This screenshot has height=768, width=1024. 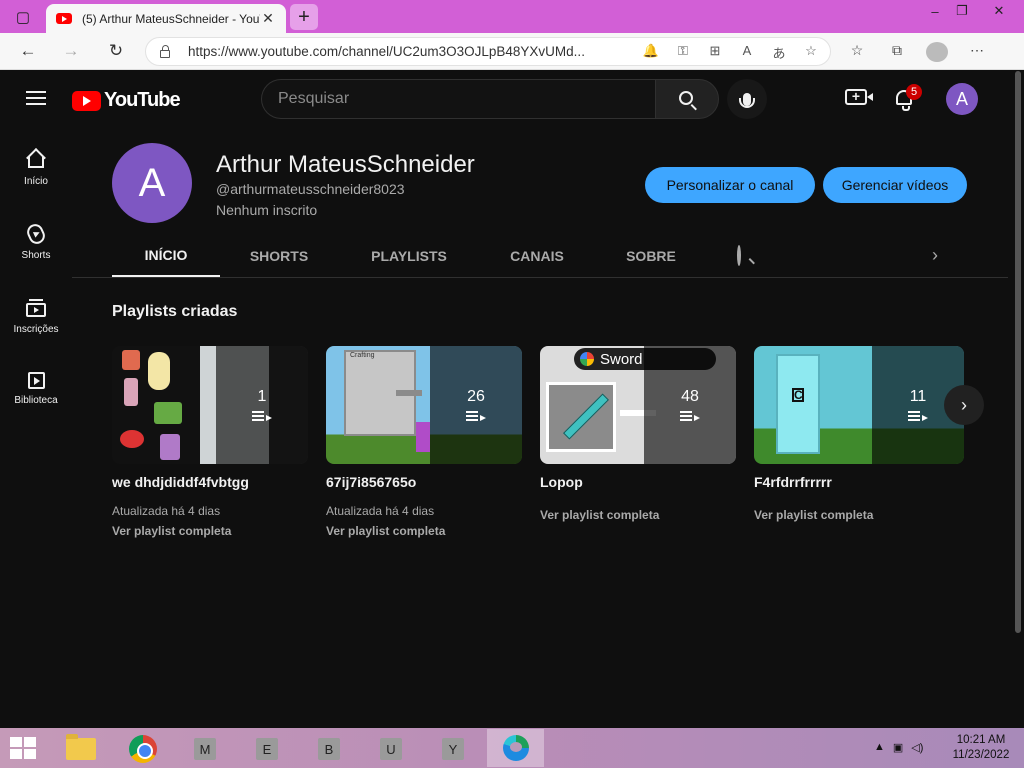 What do you see at coordinates (638, 405) in the screenshot?
I see `playlist-thumbnail: Sword 48` at bounding box center [638, 405].